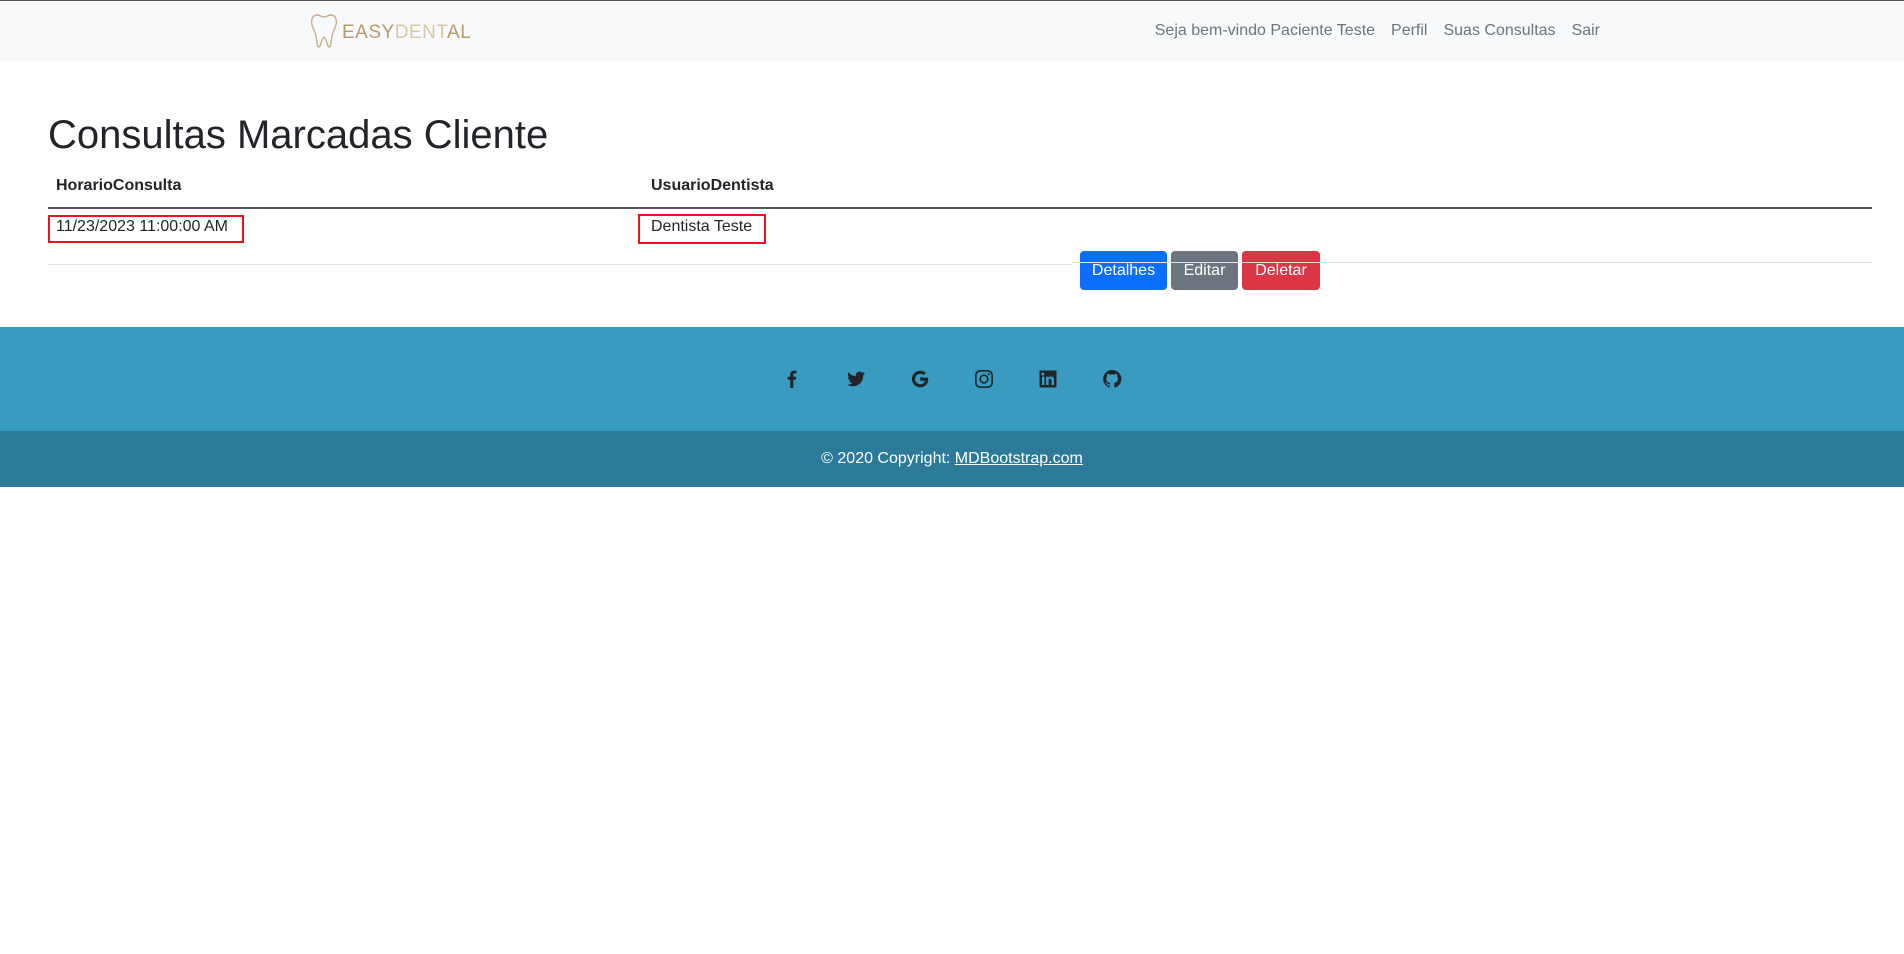  What do you see at coordinates (1586, 31) in the screenshot?
I see `nav-link-sair: Sair` at bounding box center [1586, 31].